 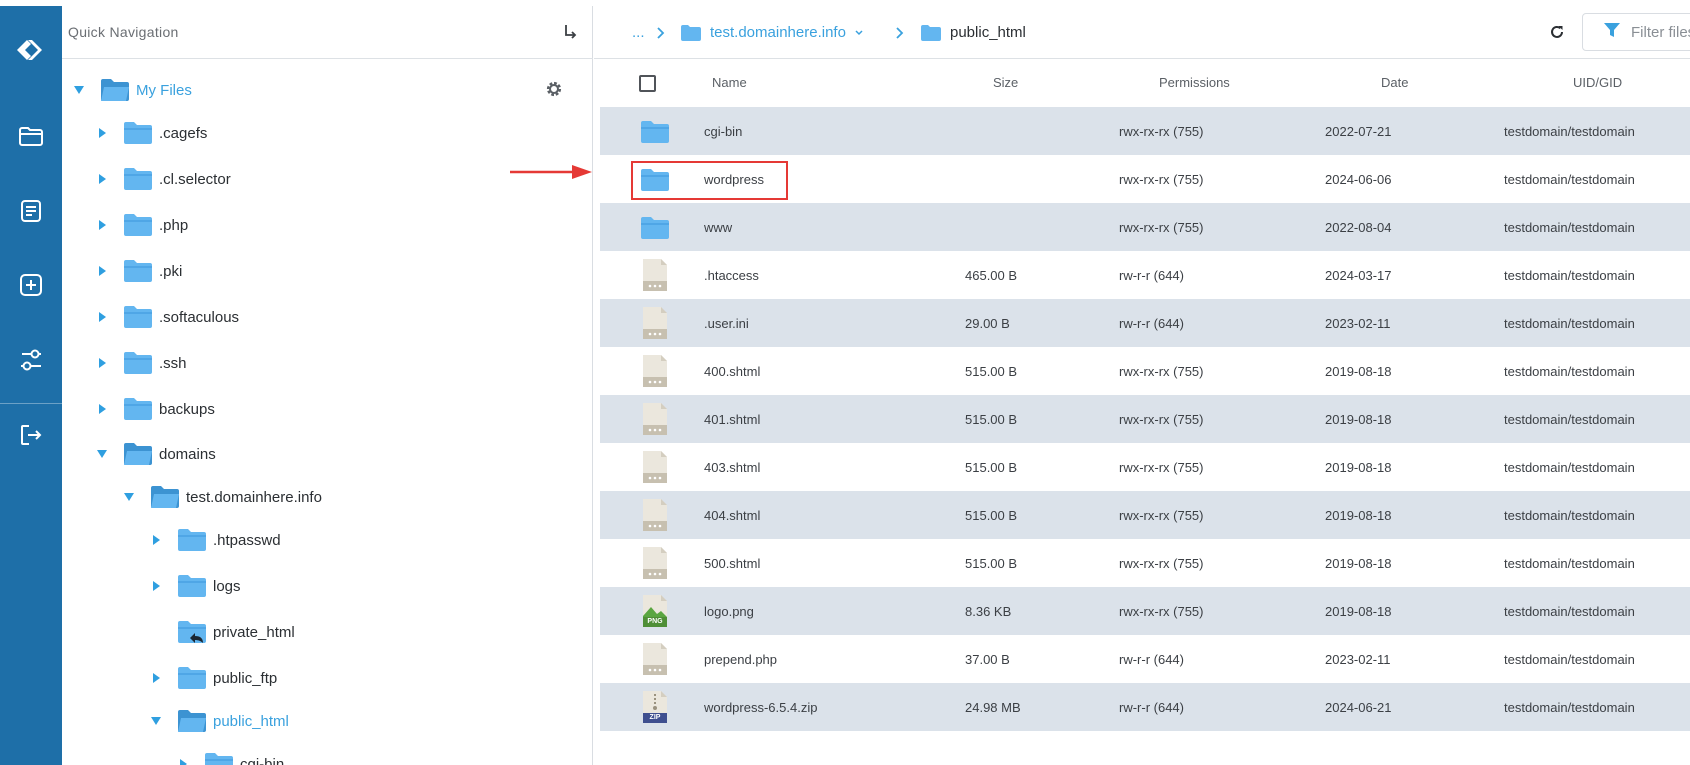 I want to click on tree-item-label: .cagefs, so click(x=183, y=133).